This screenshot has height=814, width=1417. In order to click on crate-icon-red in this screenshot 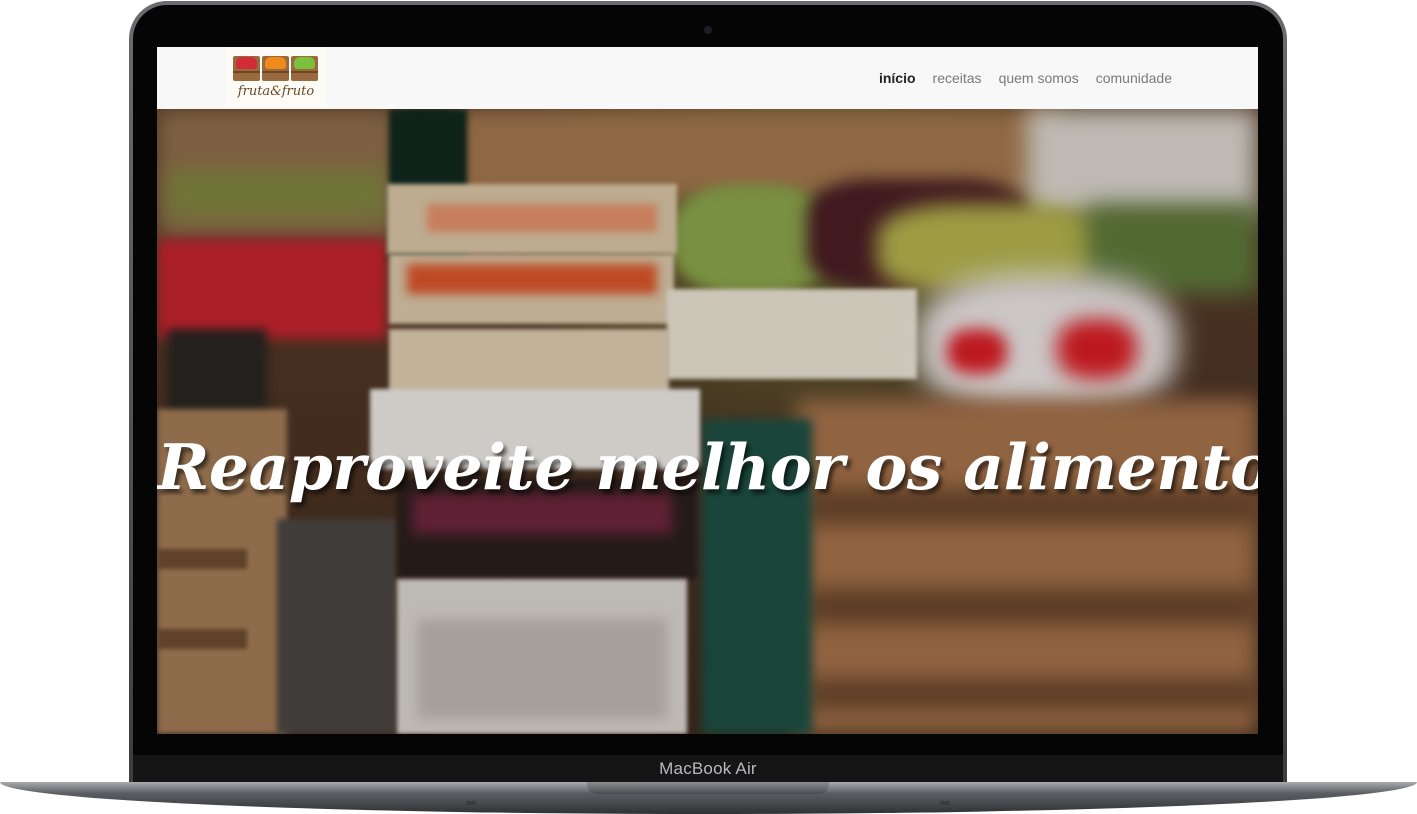, I will do `click(246, 68)`.